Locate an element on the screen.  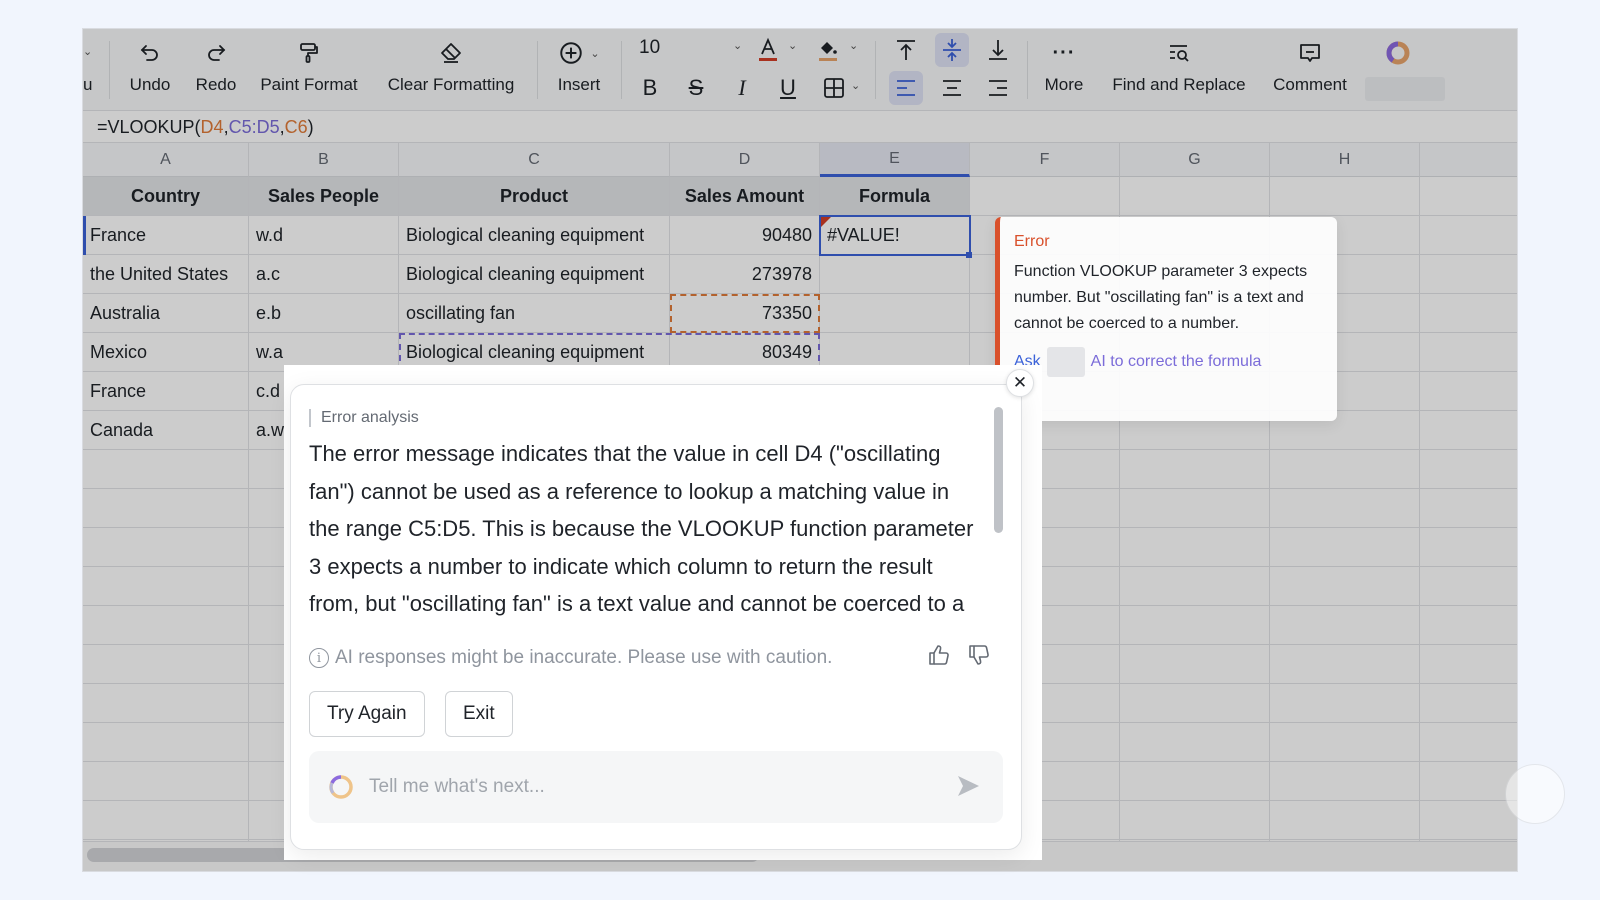
thumbs-down-button is located at coordinates (979, 657).